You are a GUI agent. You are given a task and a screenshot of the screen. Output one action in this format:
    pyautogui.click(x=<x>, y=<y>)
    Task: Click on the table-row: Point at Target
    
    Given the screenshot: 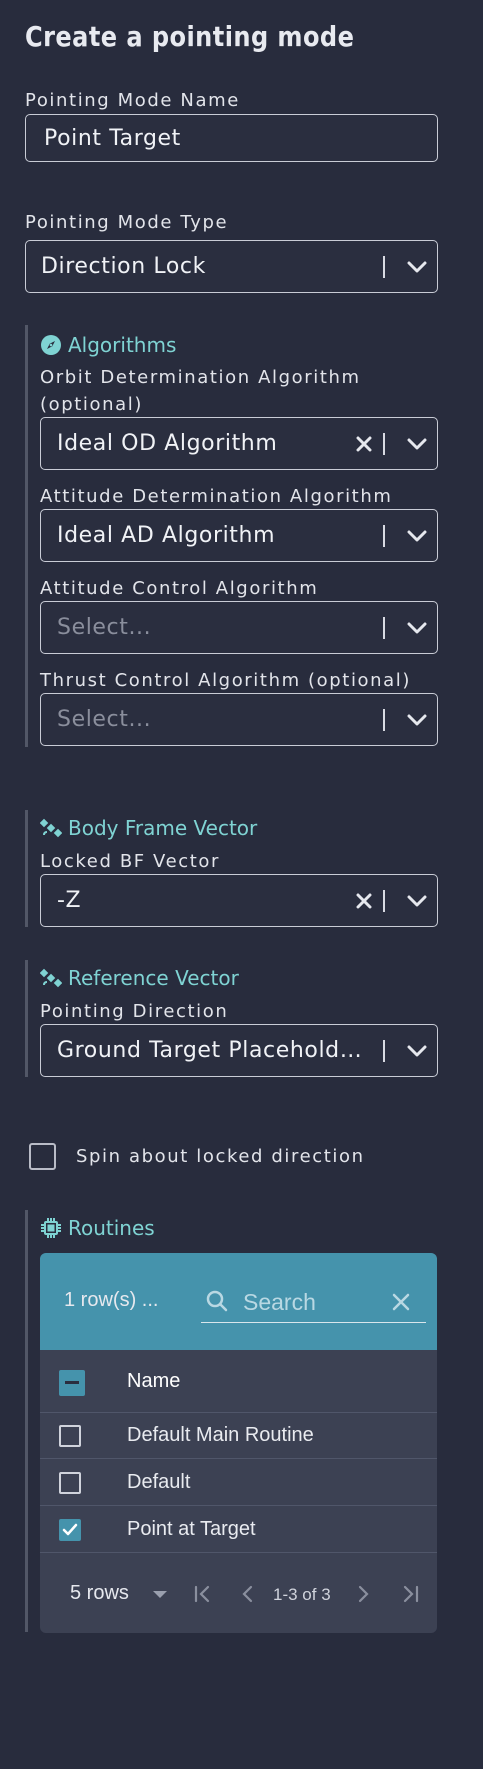 What is the action you would take?
    pyautogui.click(x=238, y=1530)
    